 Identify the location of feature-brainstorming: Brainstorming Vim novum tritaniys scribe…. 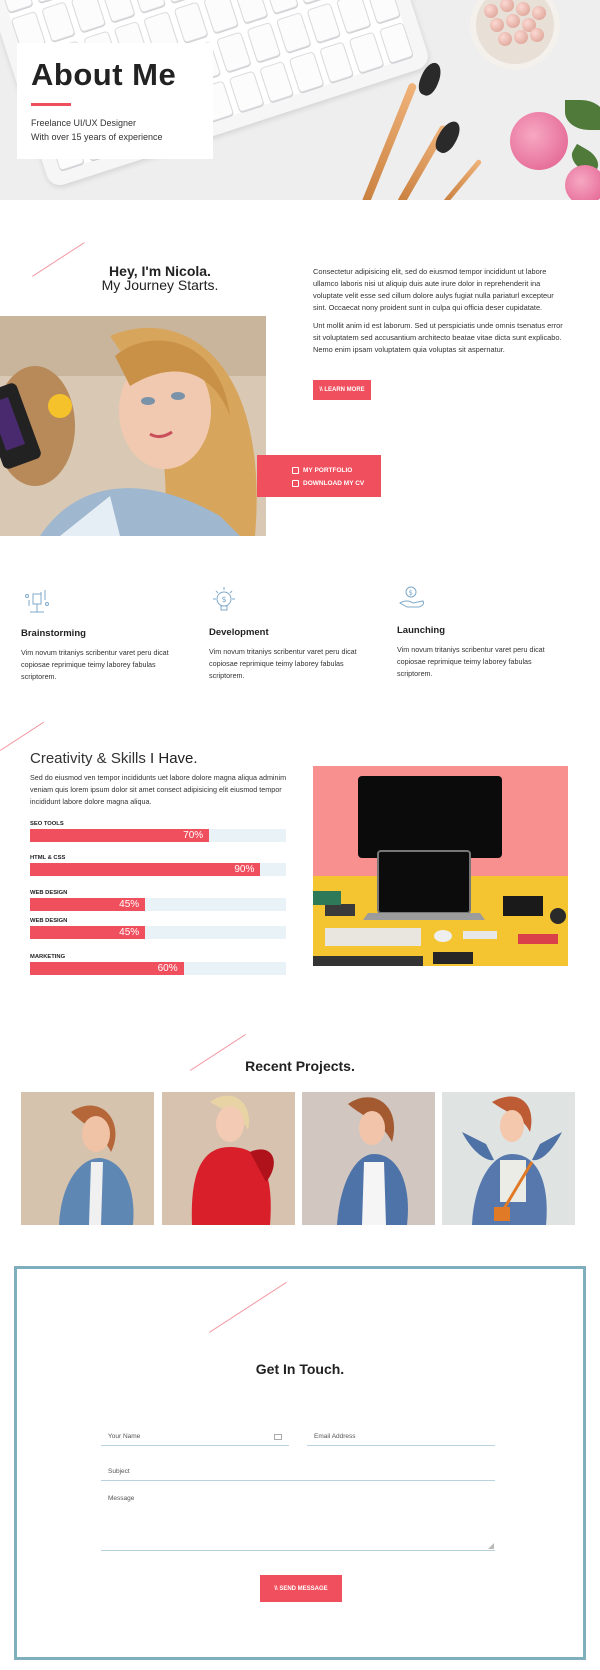
(96, 634).